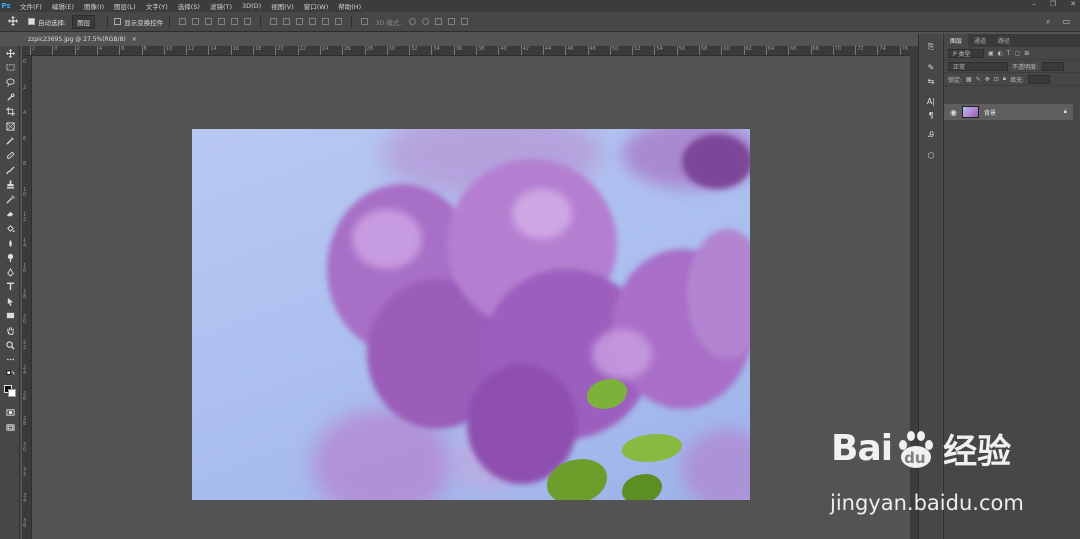  Describe the element at coordinates (10, 97) in the screenshot. I see `quick-select-tool-icon` at that location.